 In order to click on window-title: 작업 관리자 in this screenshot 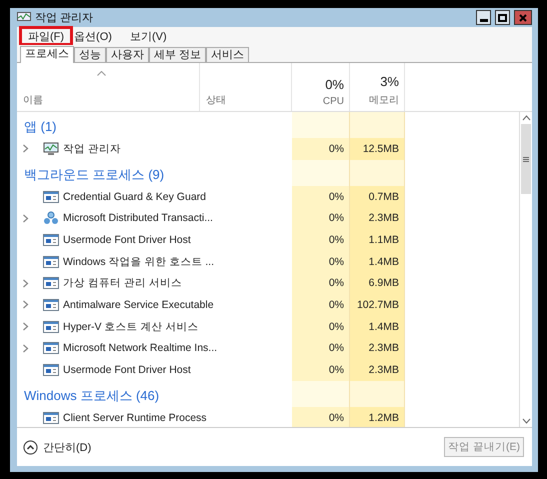, I will do `click(64, 18)`.